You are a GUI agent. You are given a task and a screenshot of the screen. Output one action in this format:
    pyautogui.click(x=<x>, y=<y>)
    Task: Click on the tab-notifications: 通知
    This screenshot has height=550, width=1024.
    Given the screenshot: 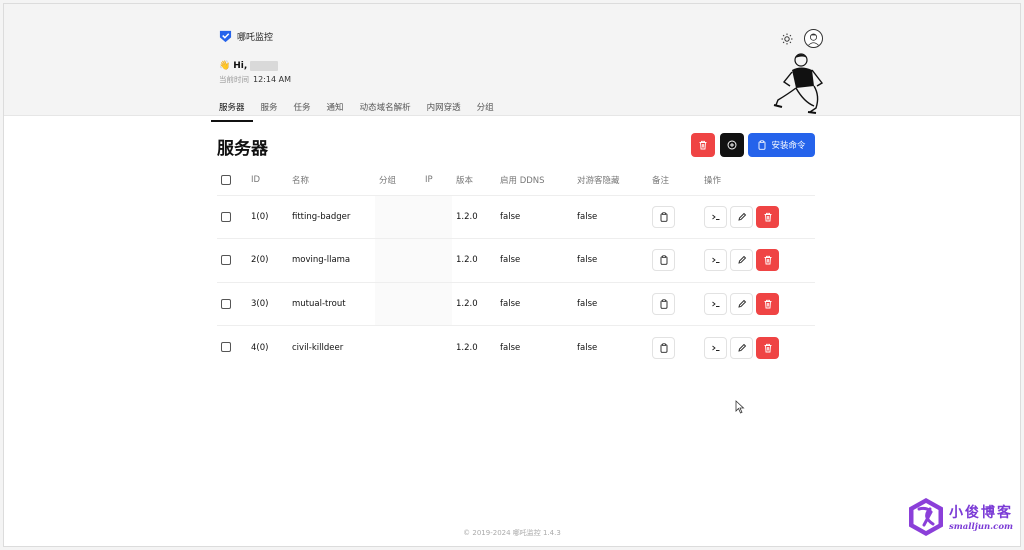 What is the action you would take?
    pyautogui.click(x=335, y=110)
    